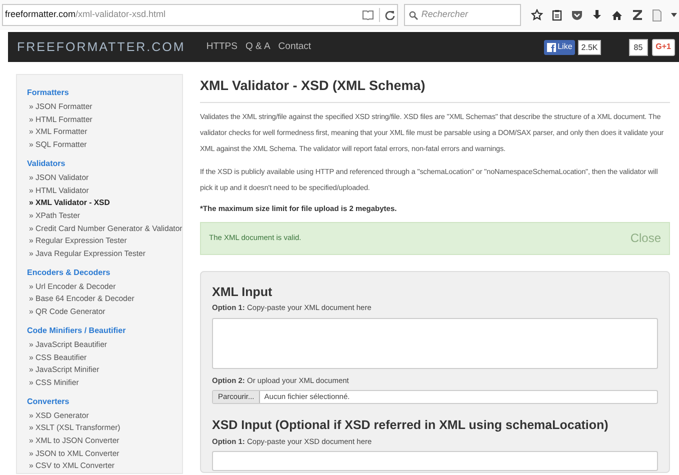 This screenshot has width=679, height=475. Describe the element at coordinates (413, 15) in the screenshot. I see `search-icon` at that location.